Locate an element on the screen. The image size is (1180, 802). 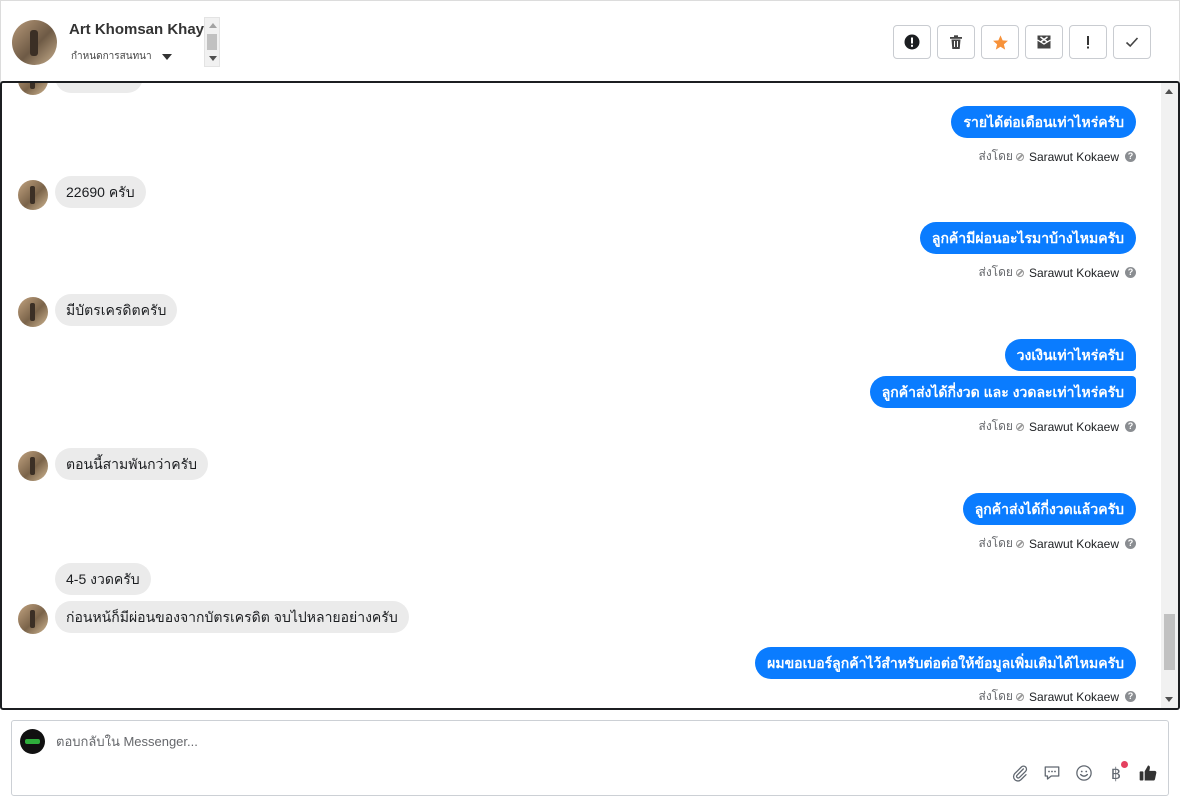
mark-done-button is located at coordinates (1132, 42).